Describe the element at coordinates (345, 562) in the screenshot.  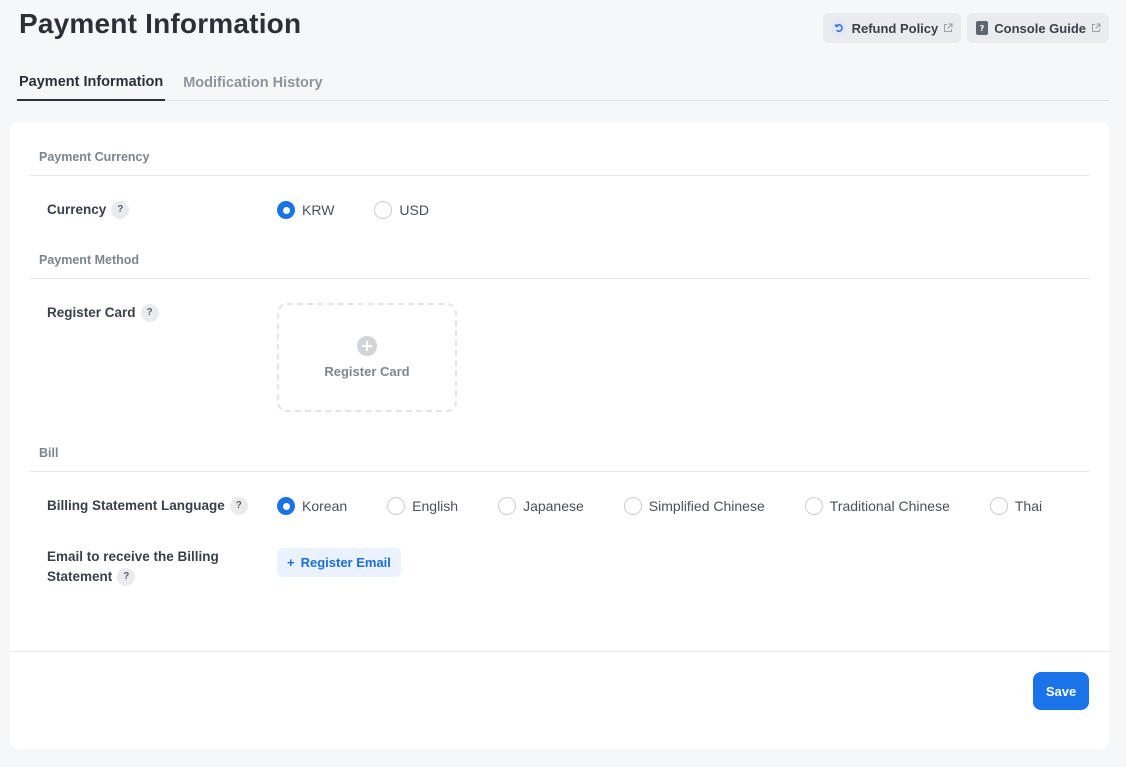
I see `register-email-label: Register Email` at that location.